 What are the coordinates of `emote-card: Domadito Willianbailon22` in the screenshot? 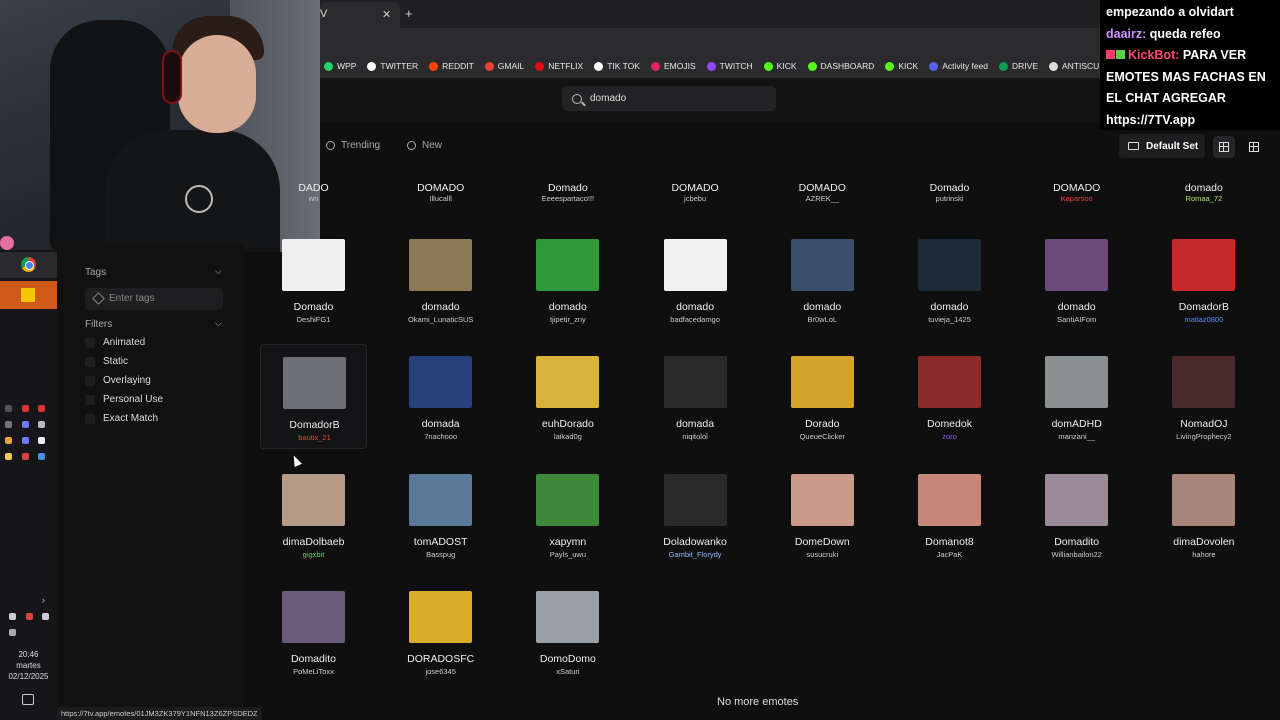 It's located at (1076, 514).